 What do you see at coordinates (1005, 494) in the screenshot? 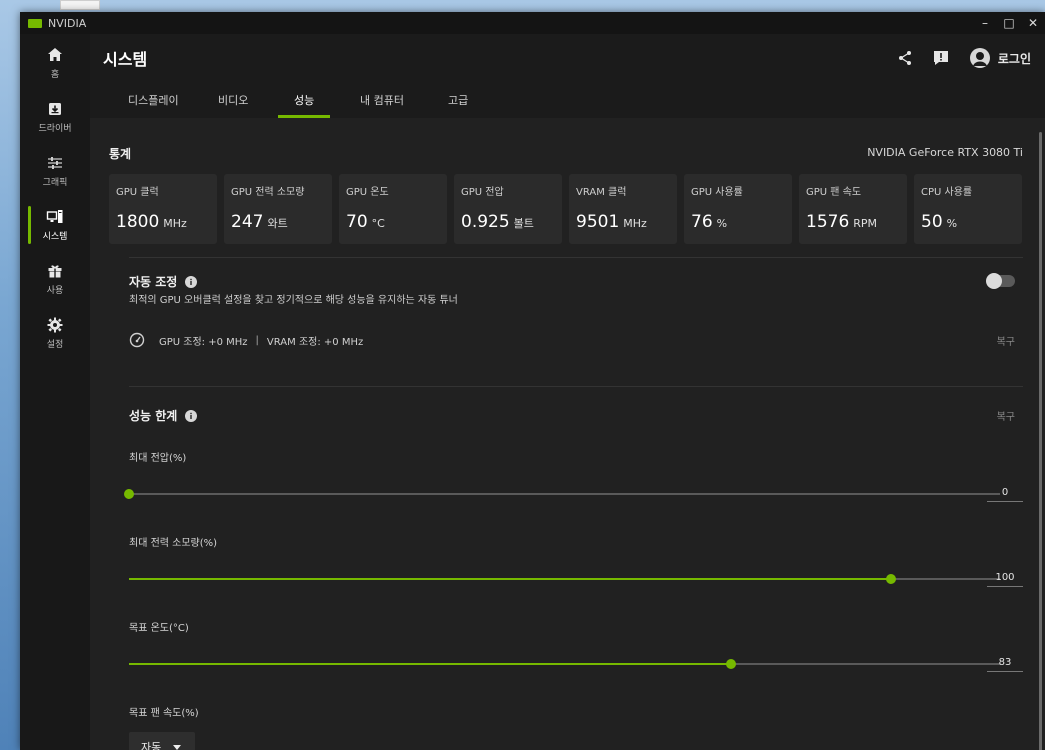
I see `max-voltage-value: 0` at bounding box center [1005, 494].